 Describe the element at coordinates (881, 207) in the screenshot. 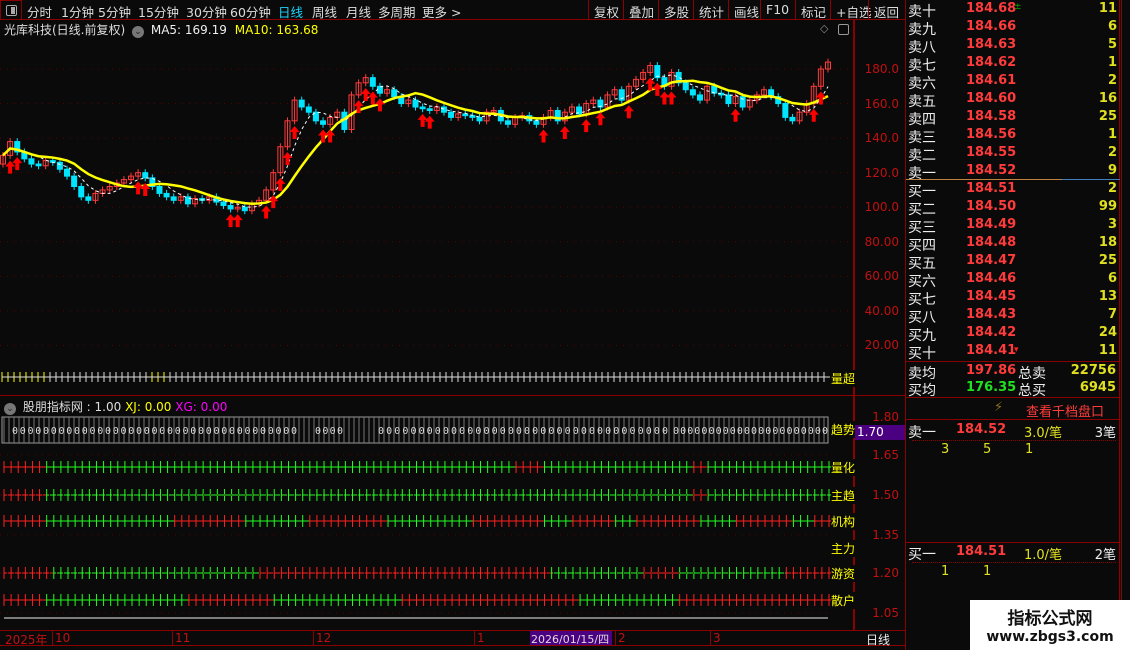

I see `y-tick-label: 100.0` at that location.